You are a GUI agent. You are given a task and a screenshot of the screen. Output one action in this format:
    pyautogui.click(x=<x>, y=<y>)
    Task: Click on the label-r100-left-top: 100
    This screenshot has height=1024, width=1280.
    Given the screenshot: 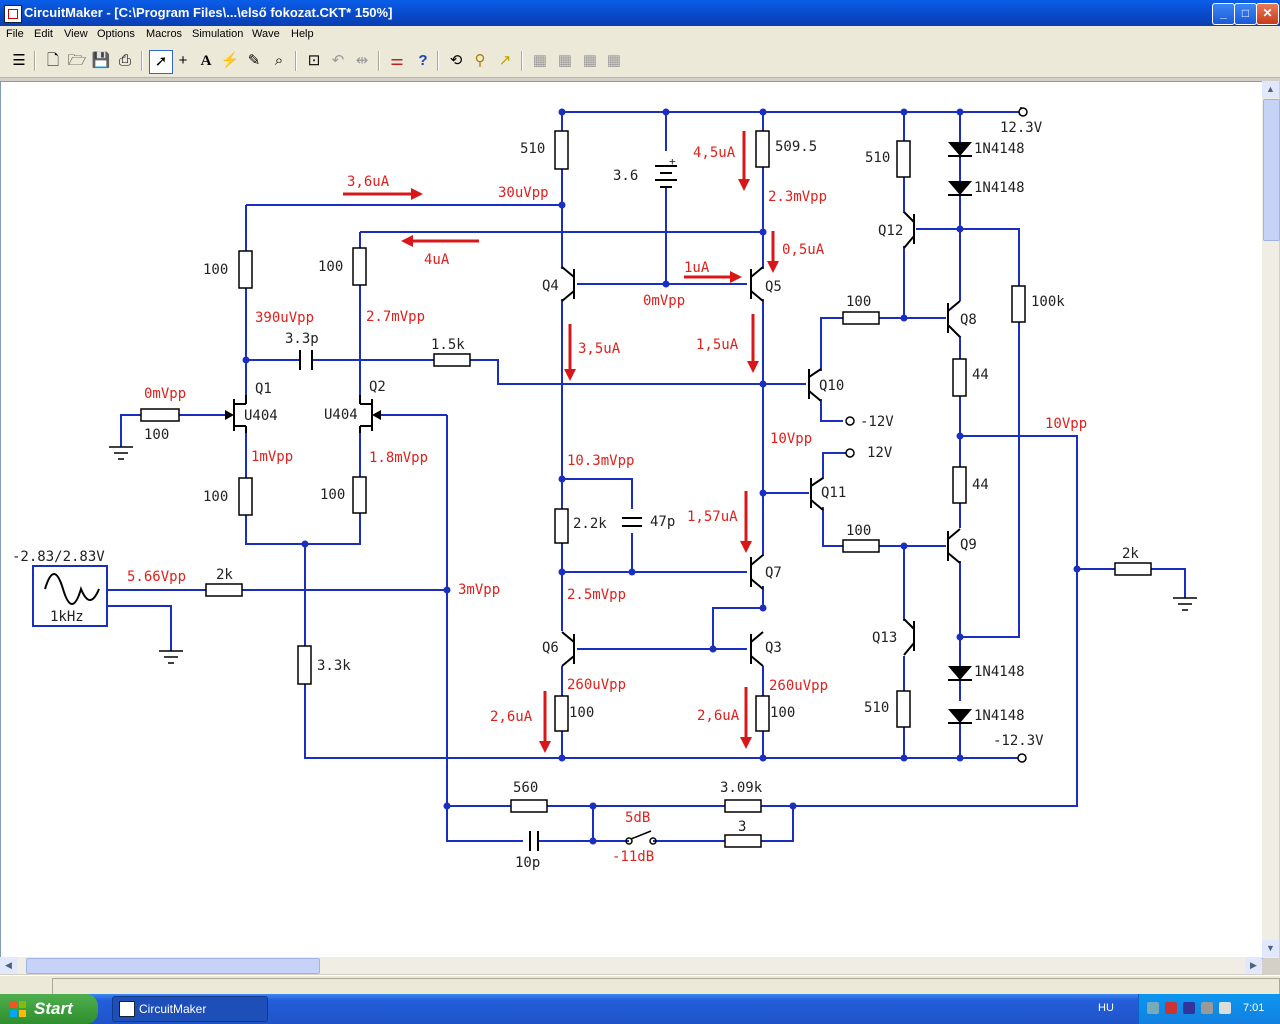 What is the action you would take?
    pyautogui.click(x=215, y=270)
    